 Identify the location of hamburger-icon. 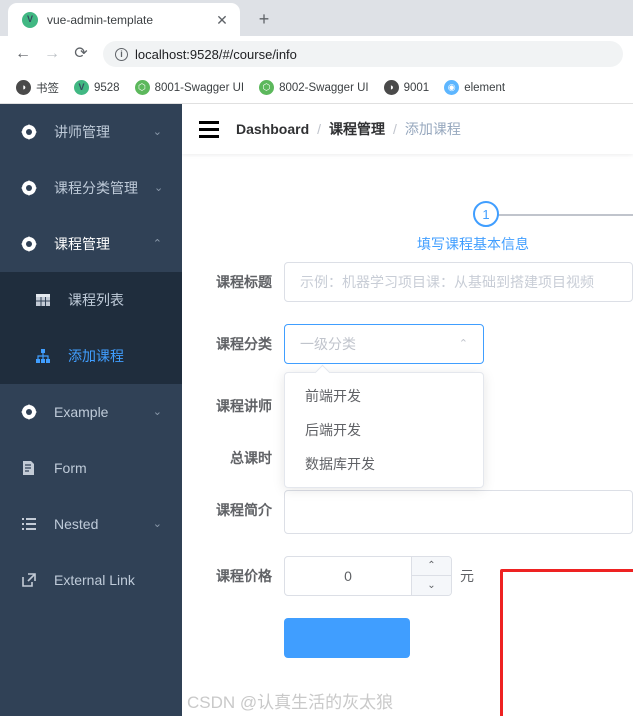
(209, 129).